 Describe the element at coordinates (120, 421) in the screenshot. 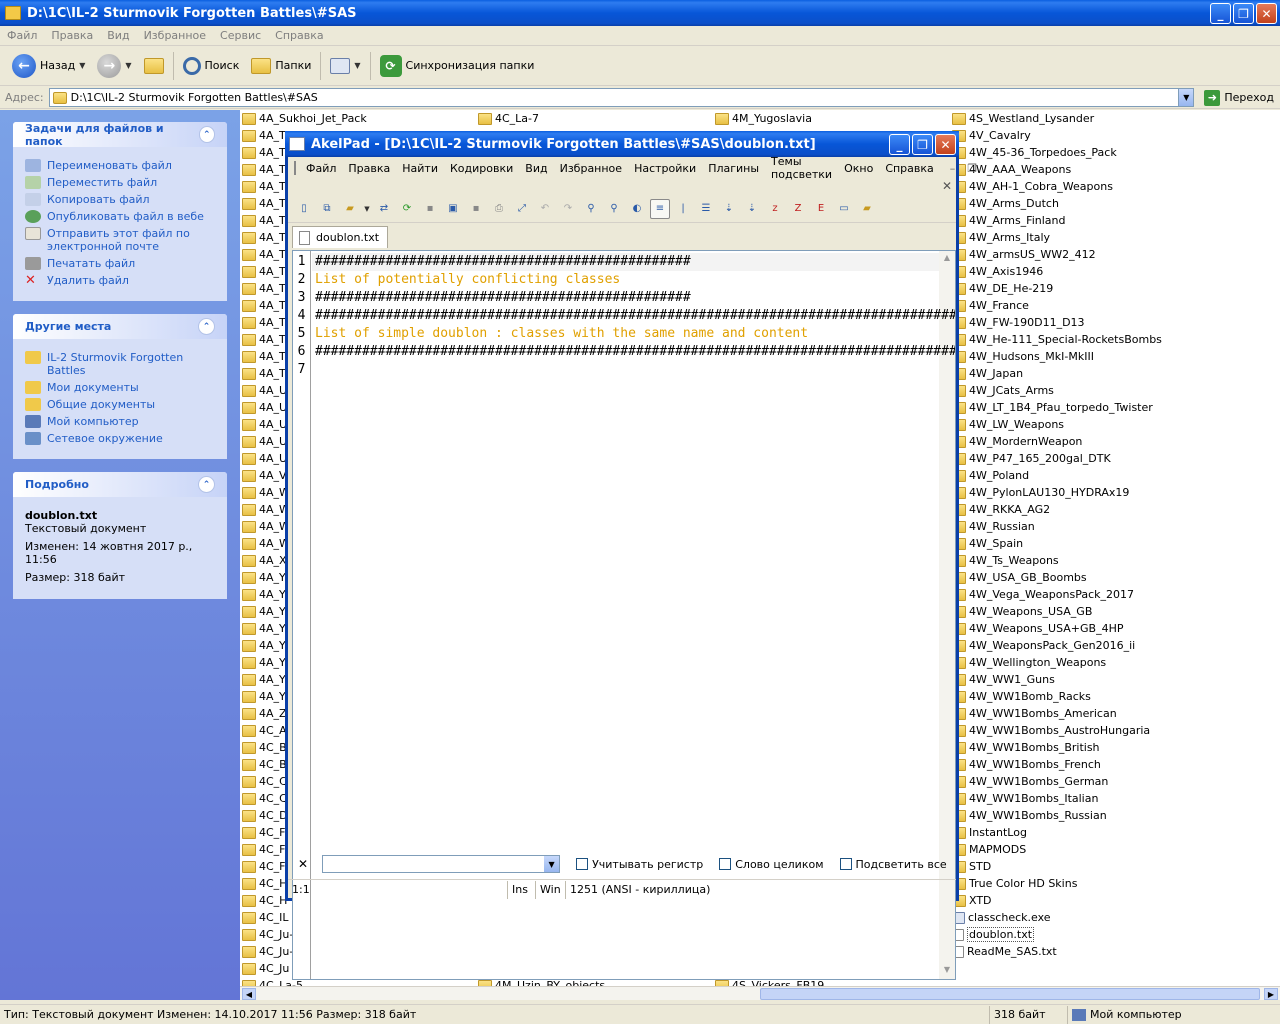

I see `place-my-computer: Мой компьютер` at that location.